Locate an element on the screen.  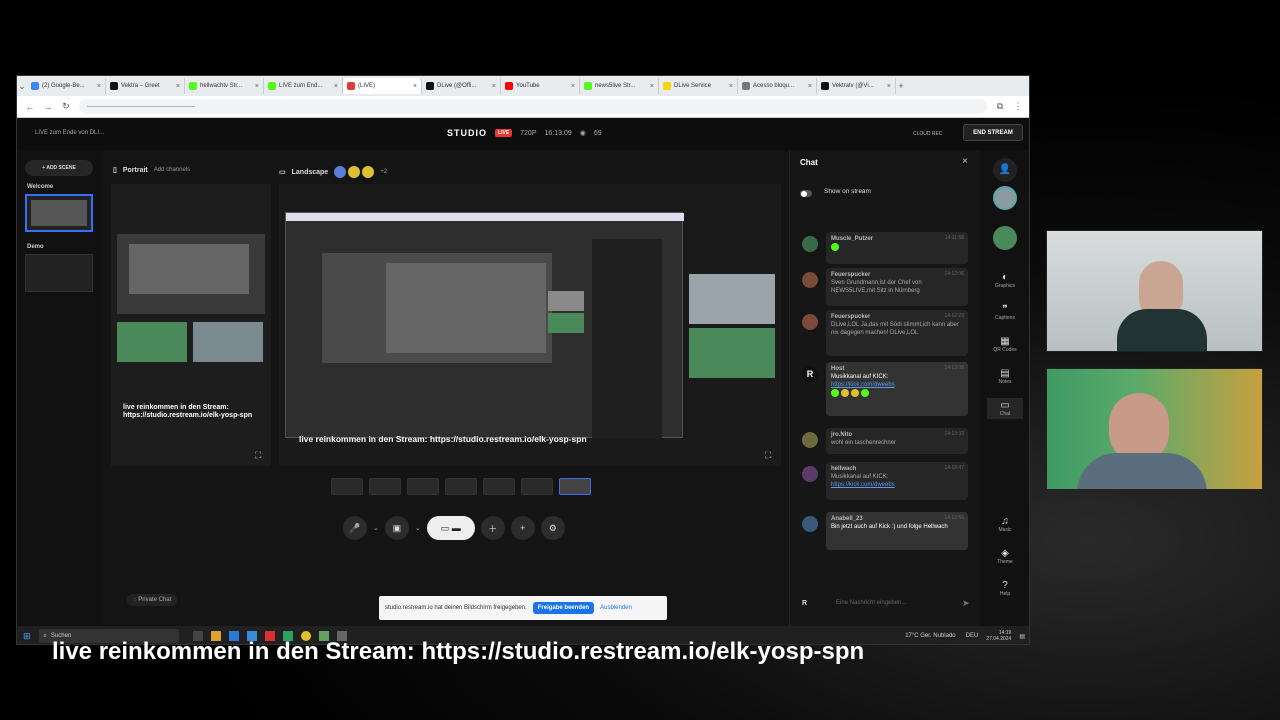
rail-music: ♫ Music is located at coordinates (1004, 524).